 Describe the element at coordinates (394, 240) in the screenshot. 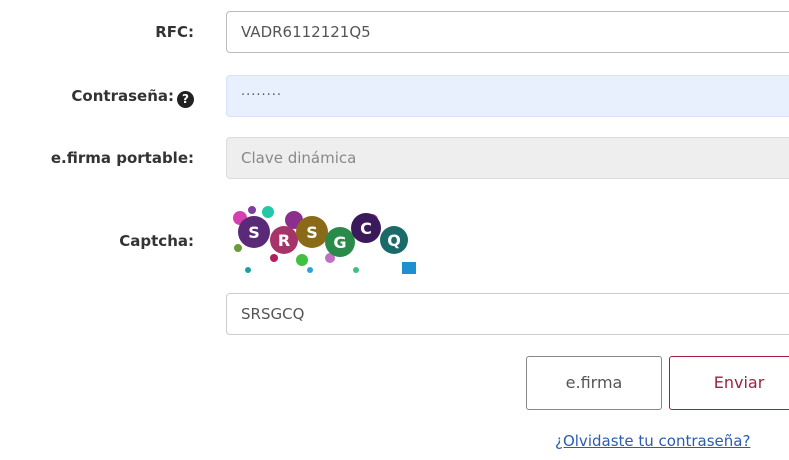

I see `captcha-letter: Q` at that location.